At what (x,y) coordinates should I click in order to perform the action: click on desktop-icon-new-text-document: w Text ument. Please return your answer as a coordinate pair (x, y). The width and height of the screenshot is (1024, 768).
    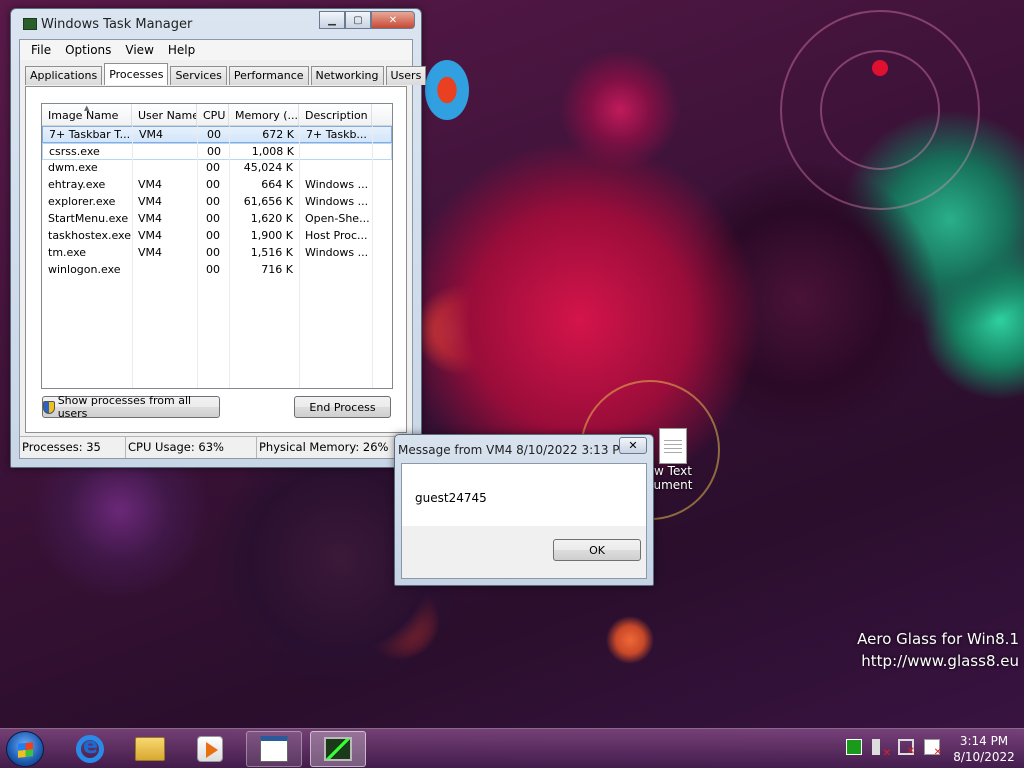
    Looking at the image, I should click on (673, 460).